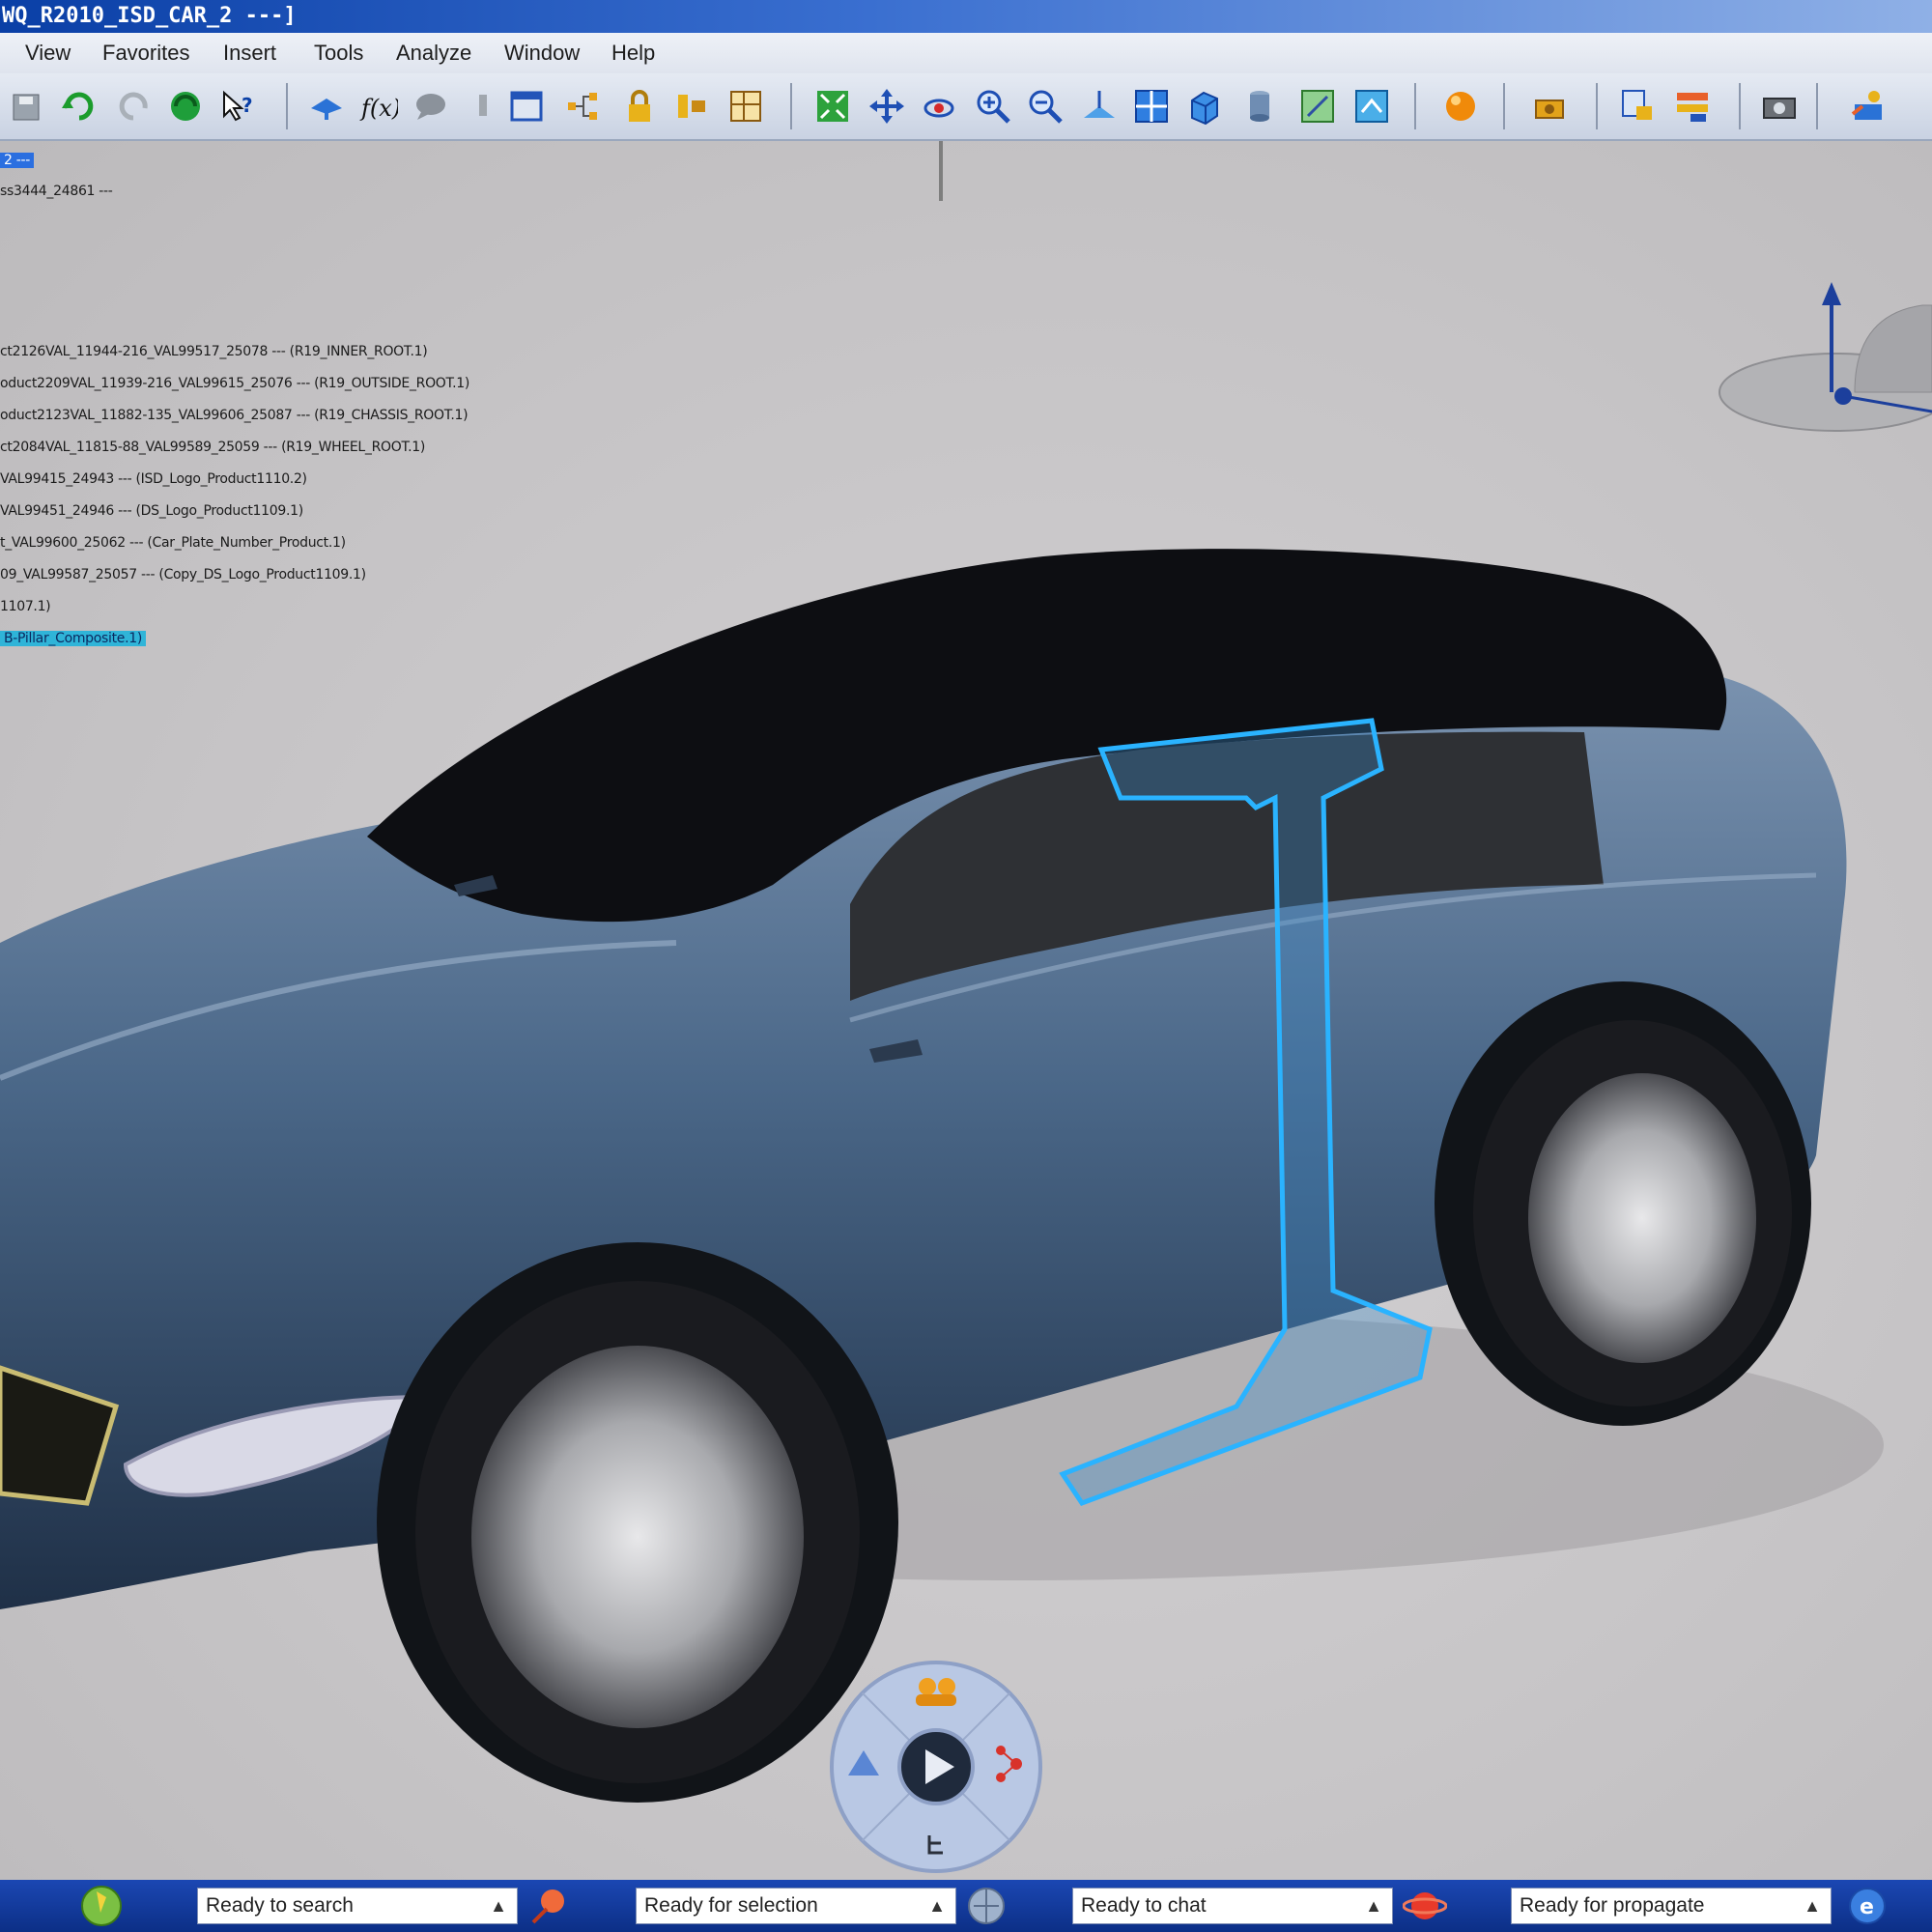 This screenshot has height=1932, width=1932. I want to click on selection-status-text: Ready for selection, so click(731, 1905).